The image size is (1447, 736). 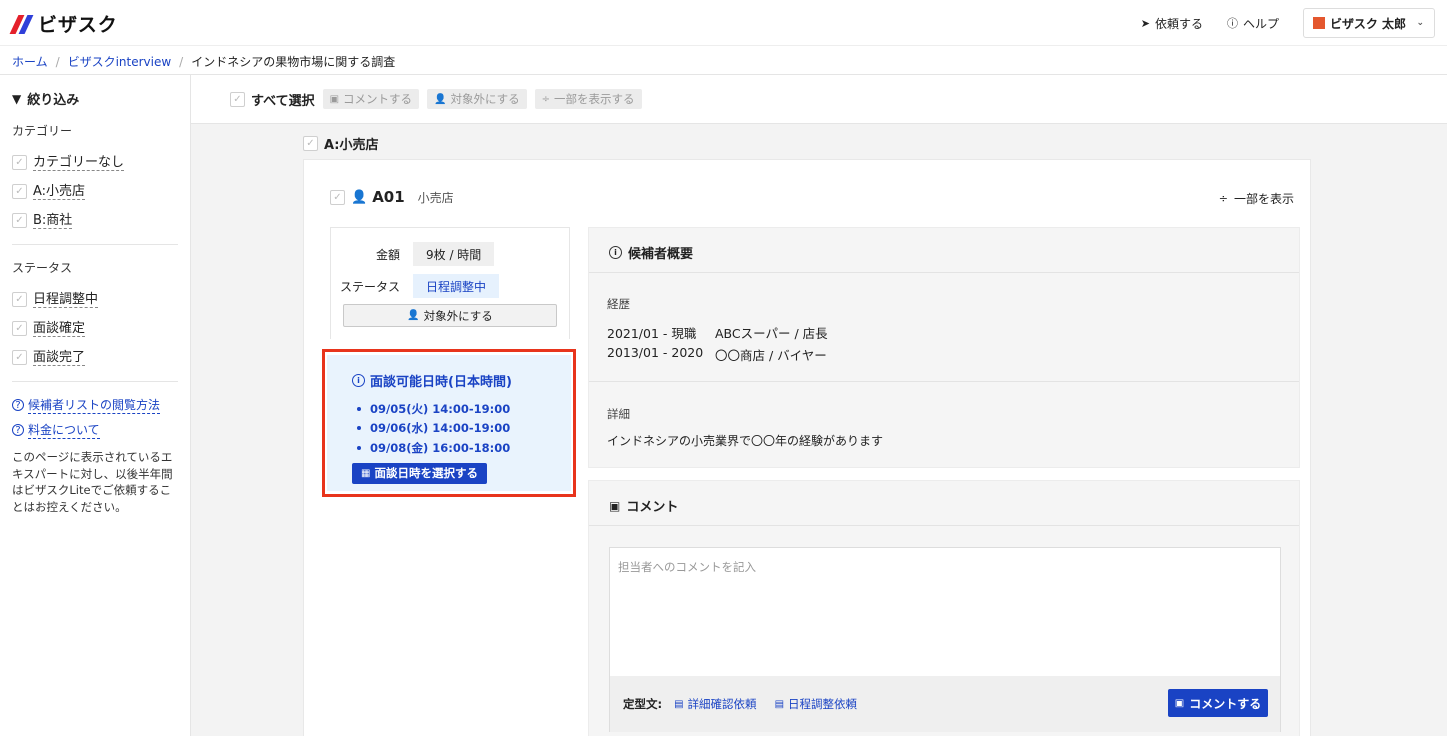 What do you see at coordinates (779, 704) in the screenshot?
I see `document-icon: ▤` at bounding box center [779, 704].